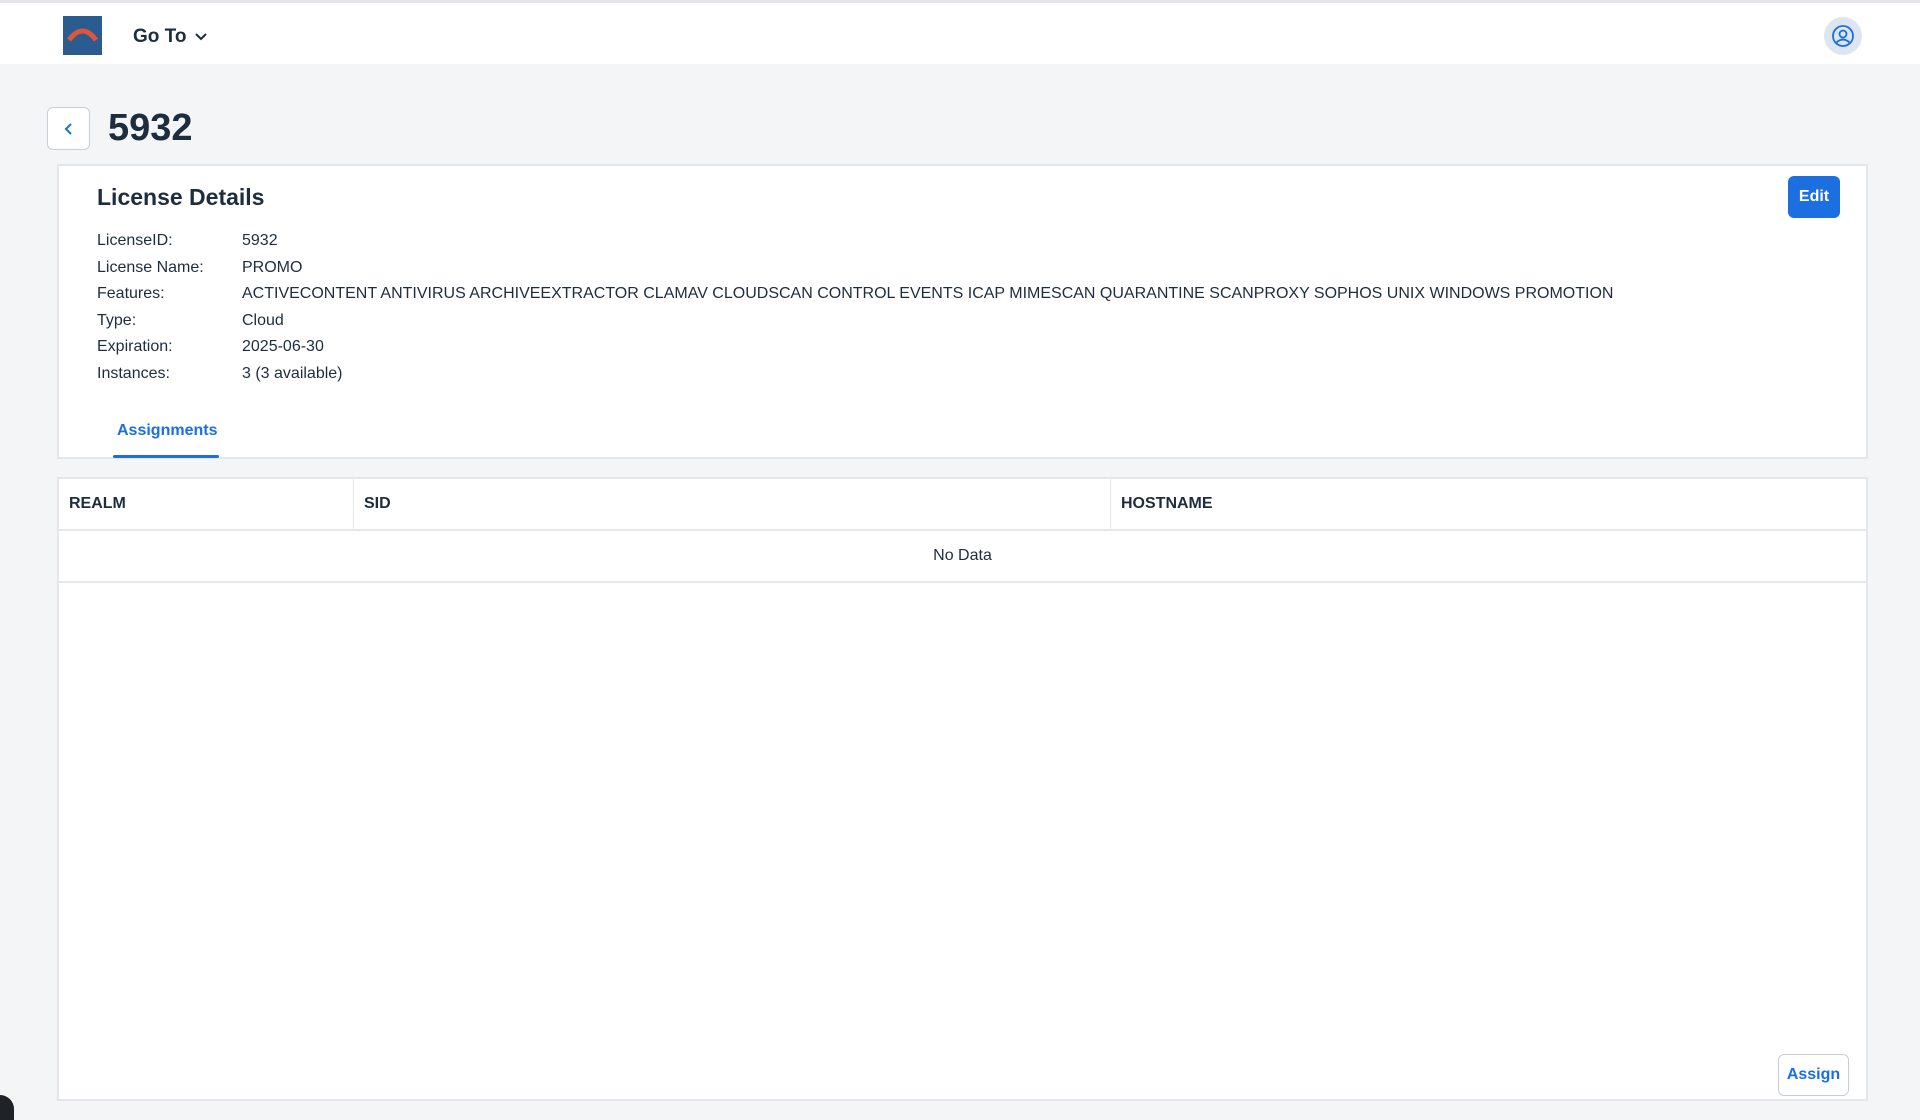  I want to click on detail-label: License Name:, so click(150, 267).